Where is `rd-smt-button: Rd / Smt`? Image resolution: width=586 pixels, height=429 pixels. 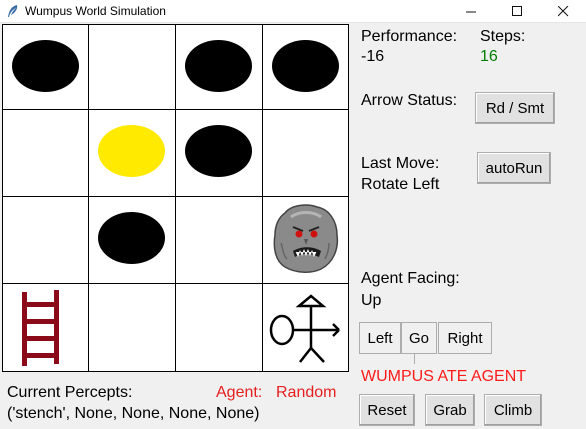
rd-smt-button: Rd / Smt is located at coordinates (515, 108).